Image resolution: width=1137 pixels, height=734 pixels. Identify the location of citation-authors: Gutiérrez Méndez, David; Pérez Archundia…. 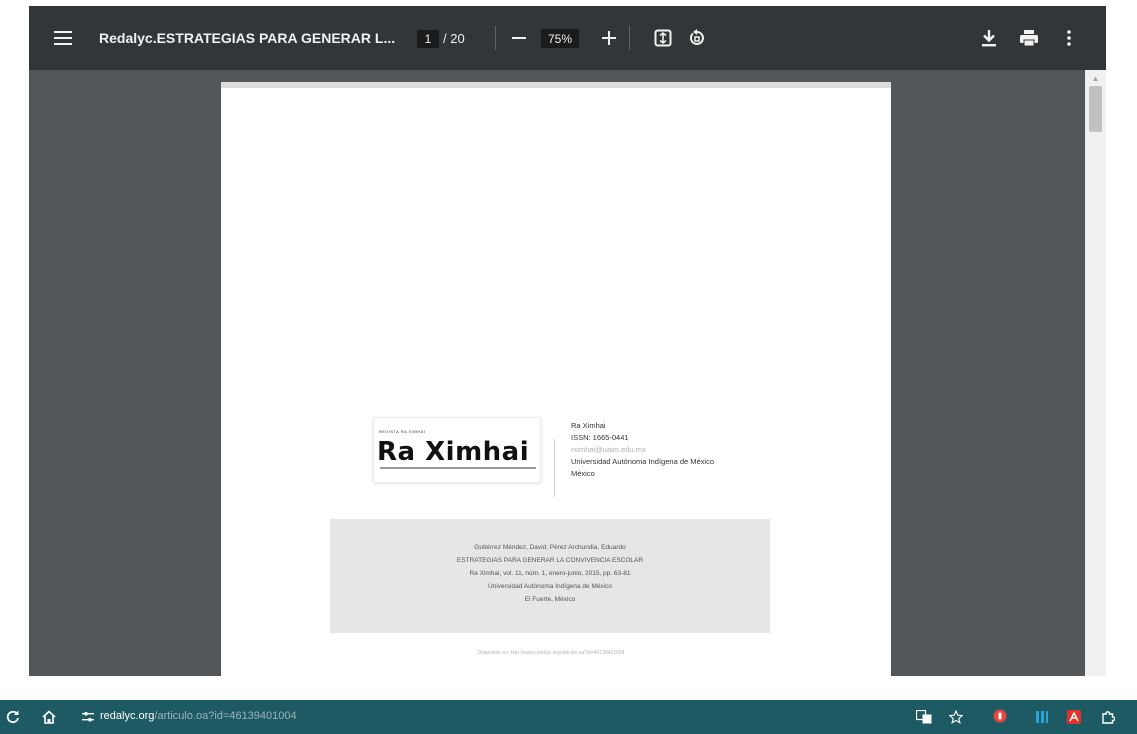
(550, 547).